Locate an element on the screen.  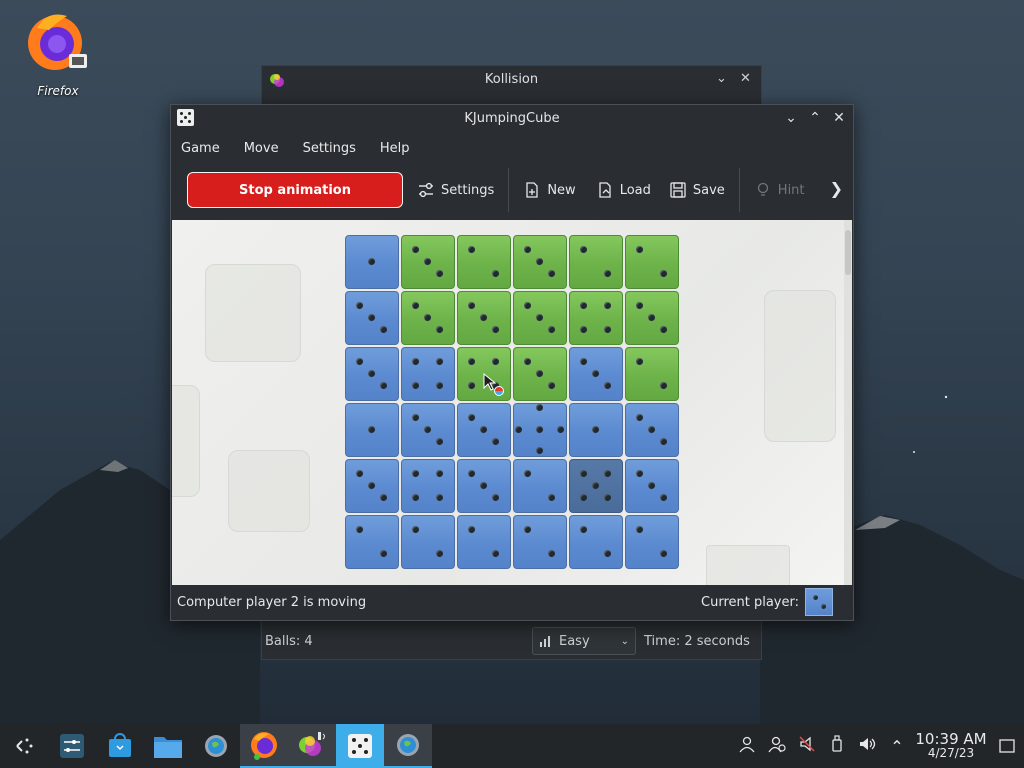
user-icon is located at coordinates (747, 746).